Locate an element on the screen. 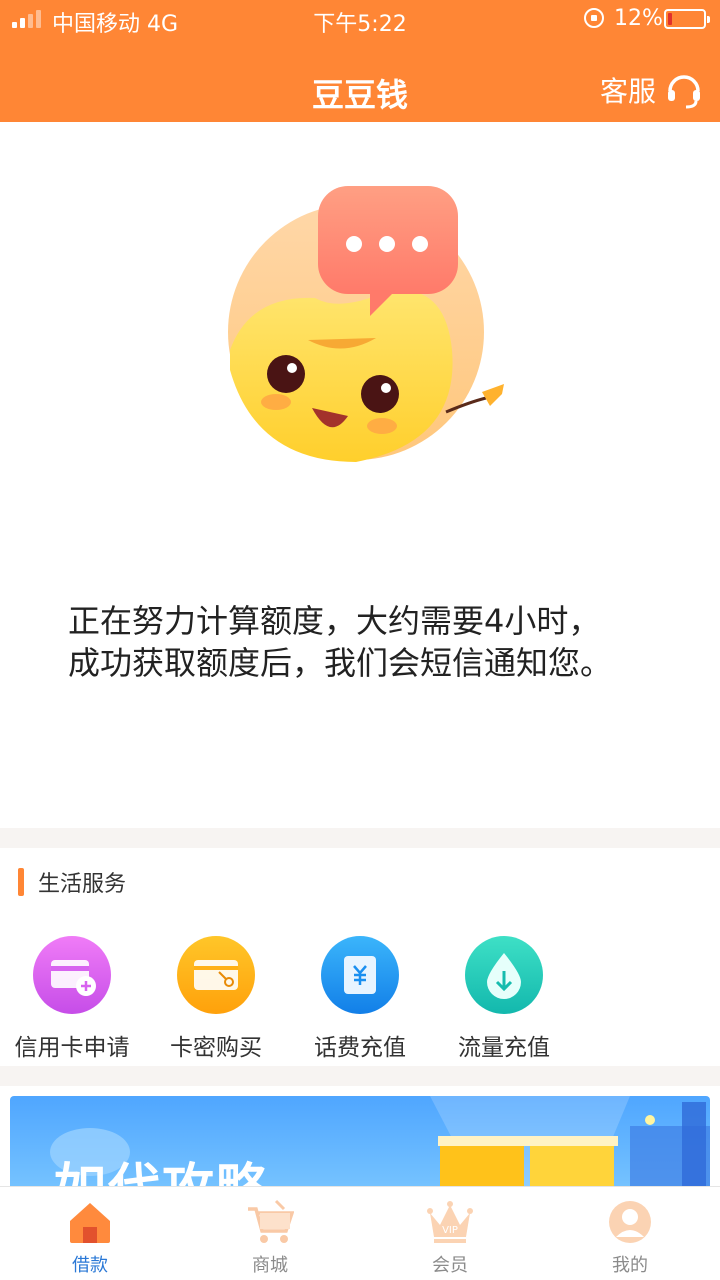 This screenshot has width=720, height=1280. customer-service-label: 客服 is located at coordinates (628, 91).